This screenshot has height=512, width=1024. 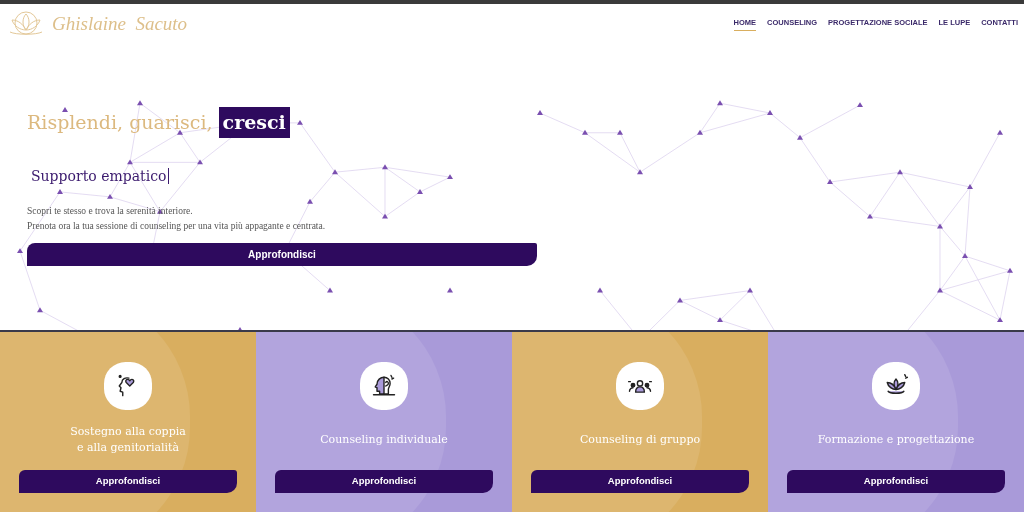 I want to click on hero-text: Scopri te stesso e trova la serenità interiore., so click(x=110, y=211).